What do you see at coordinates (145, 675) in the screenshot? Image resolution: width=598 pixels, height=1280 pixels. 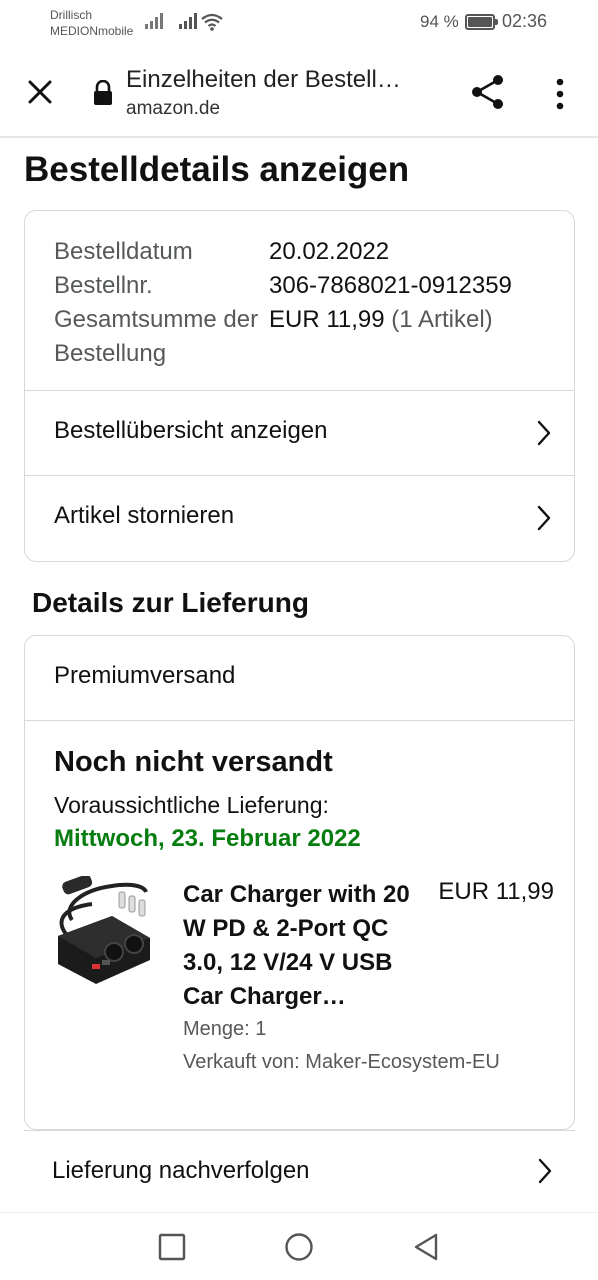 I see `shipping-method: Premiumversand` at bounding box center [145, 675].